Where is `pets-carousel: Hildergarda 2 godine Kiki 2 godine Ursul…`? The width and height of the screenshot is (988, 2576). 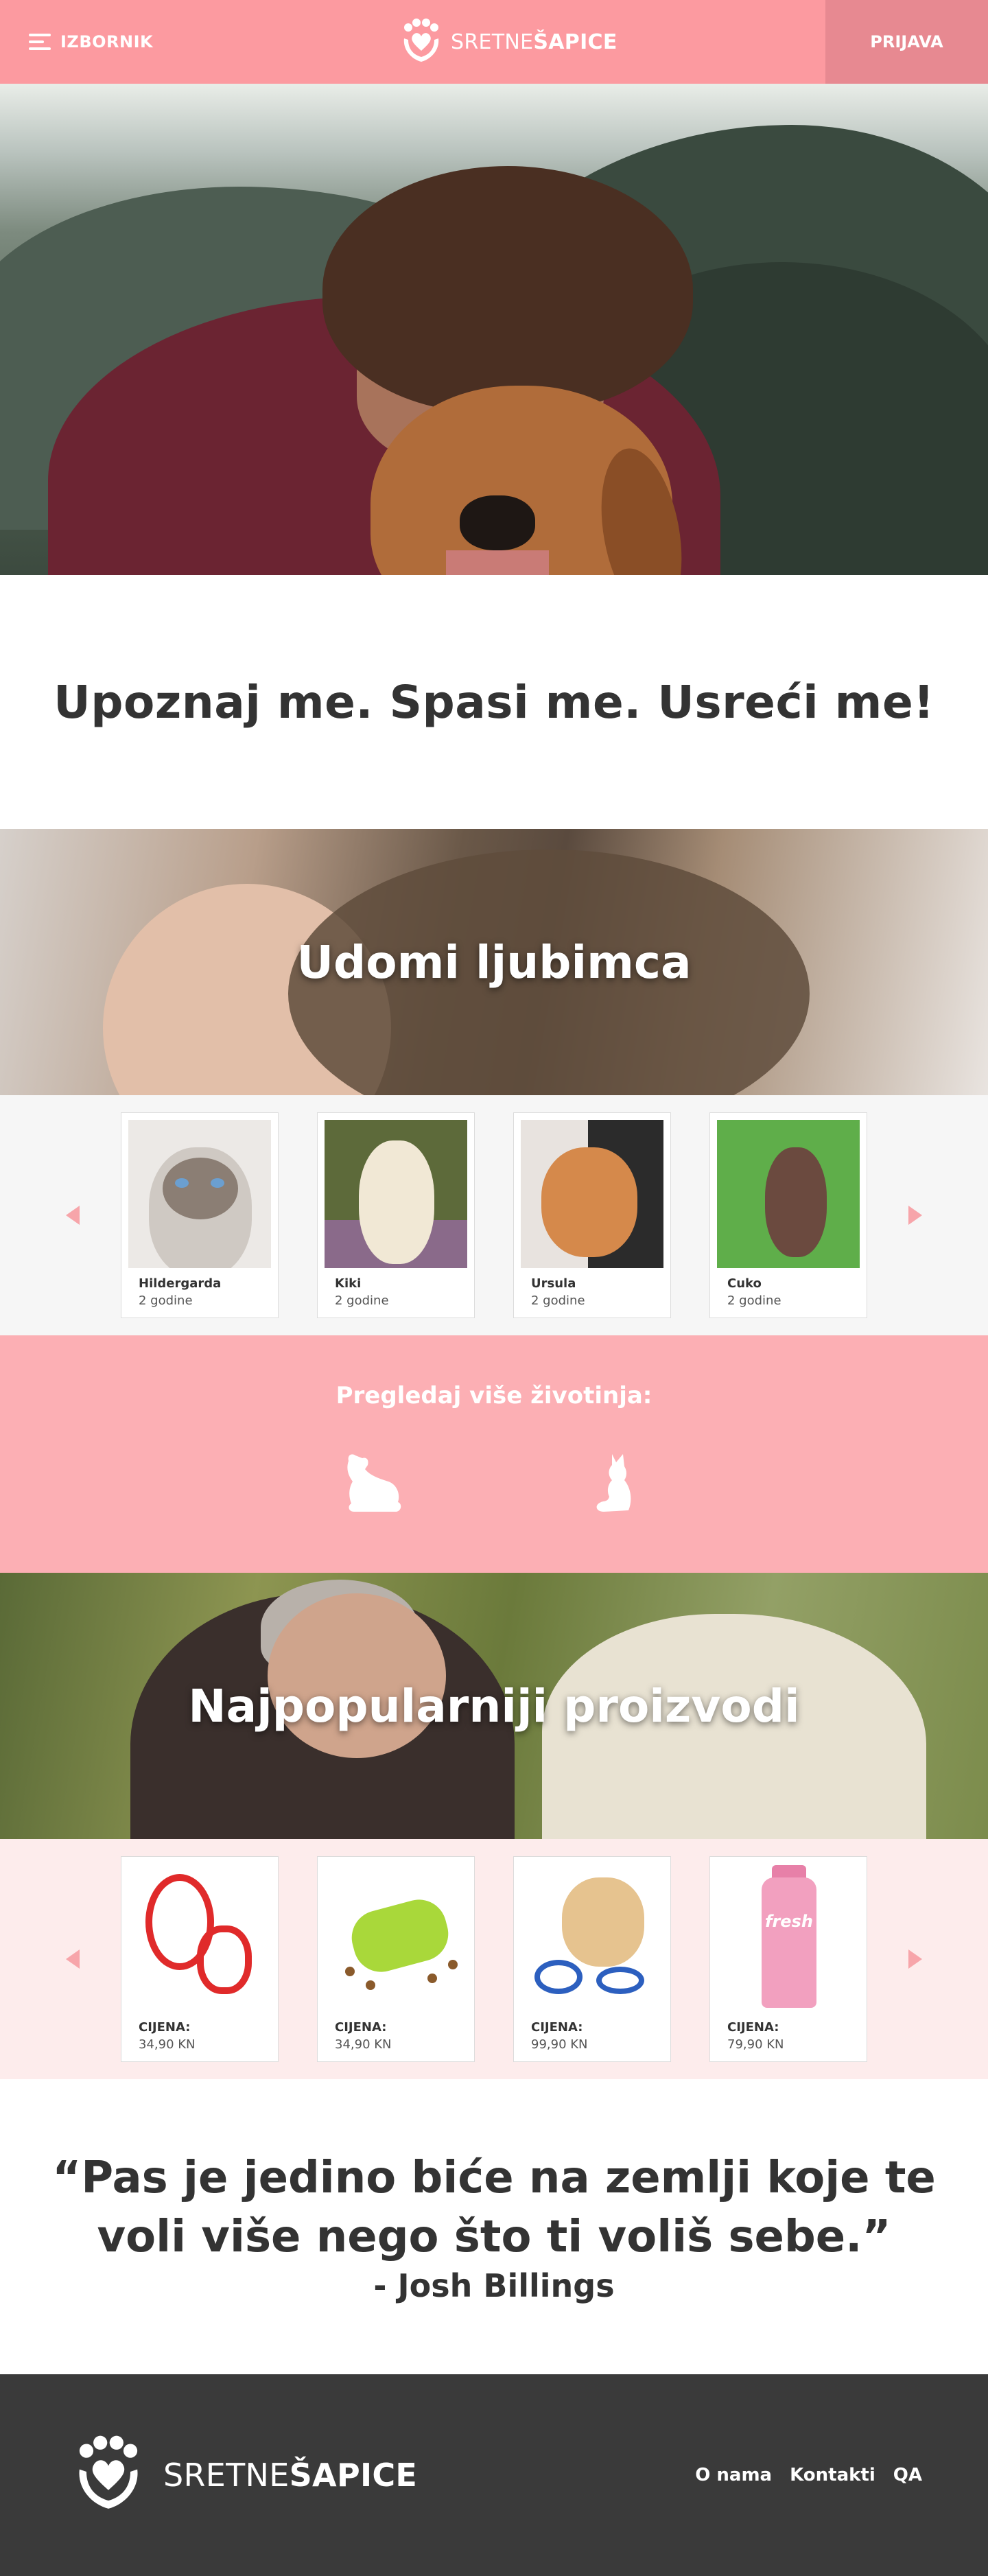 pets-carousel: Hildergarda 2 godine Kiki 2 godine Ursul… is located at coordinates (494, 1215).